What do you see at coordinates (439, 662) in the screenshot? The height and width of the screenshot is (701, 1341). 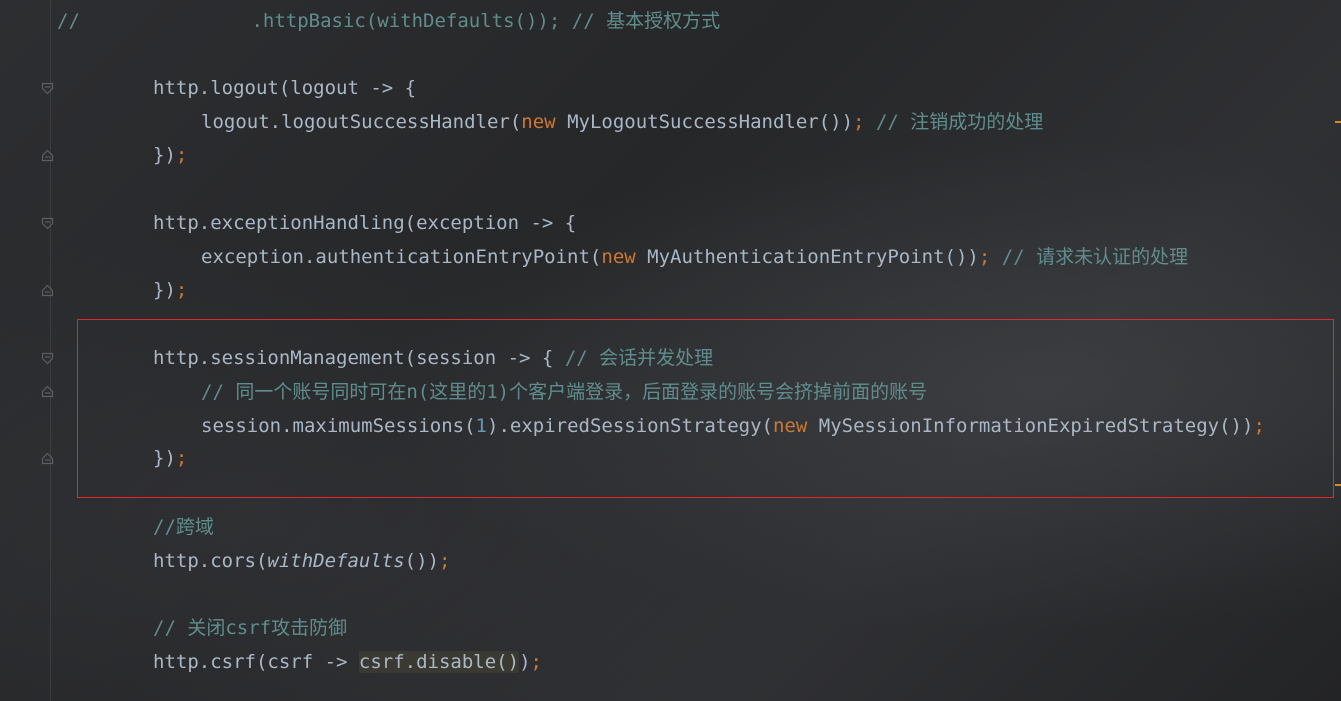 I see `code-token: csrf.disable()` at bounding box center [439, 662].